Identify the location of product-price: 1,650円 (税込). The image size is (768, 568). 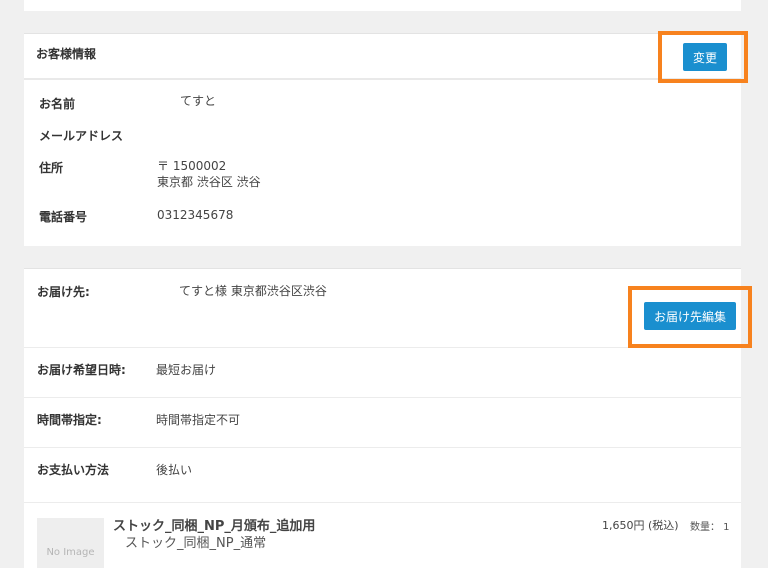
(640, 525).